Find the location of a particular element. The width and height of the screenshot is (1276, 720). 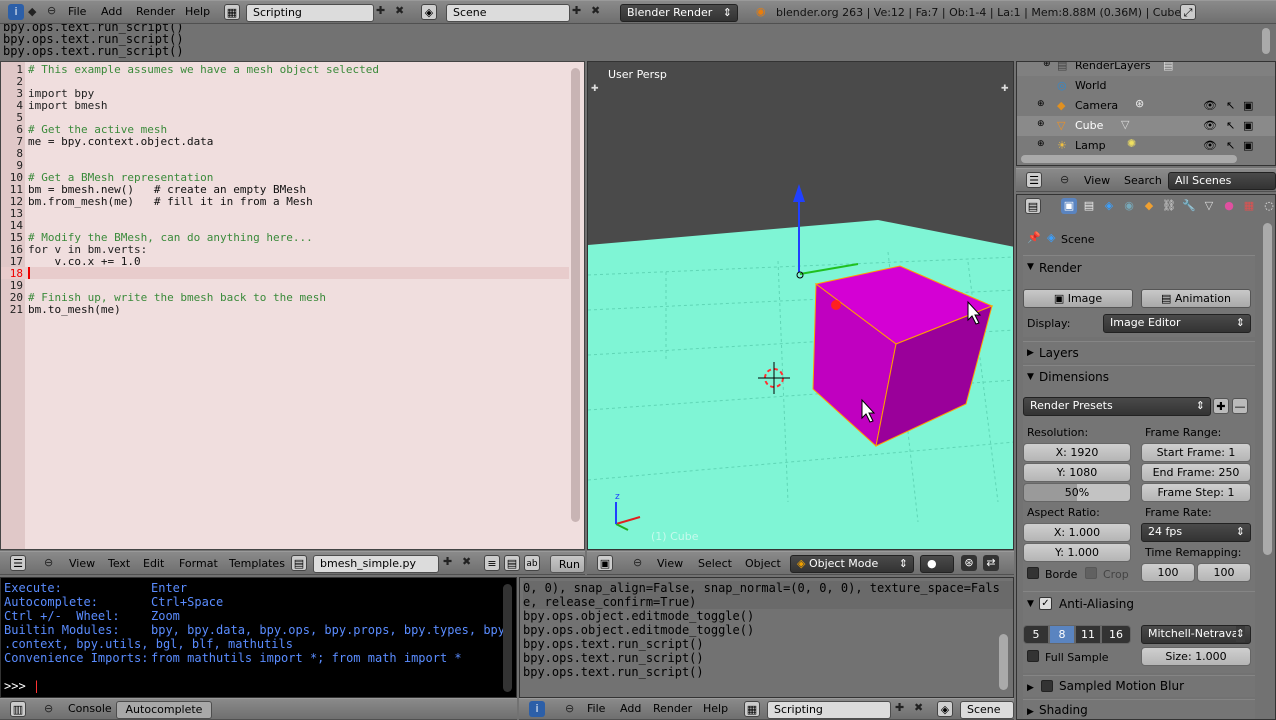

dimensions-panel-title: Dimensions is located at coordinates (1074, 377).